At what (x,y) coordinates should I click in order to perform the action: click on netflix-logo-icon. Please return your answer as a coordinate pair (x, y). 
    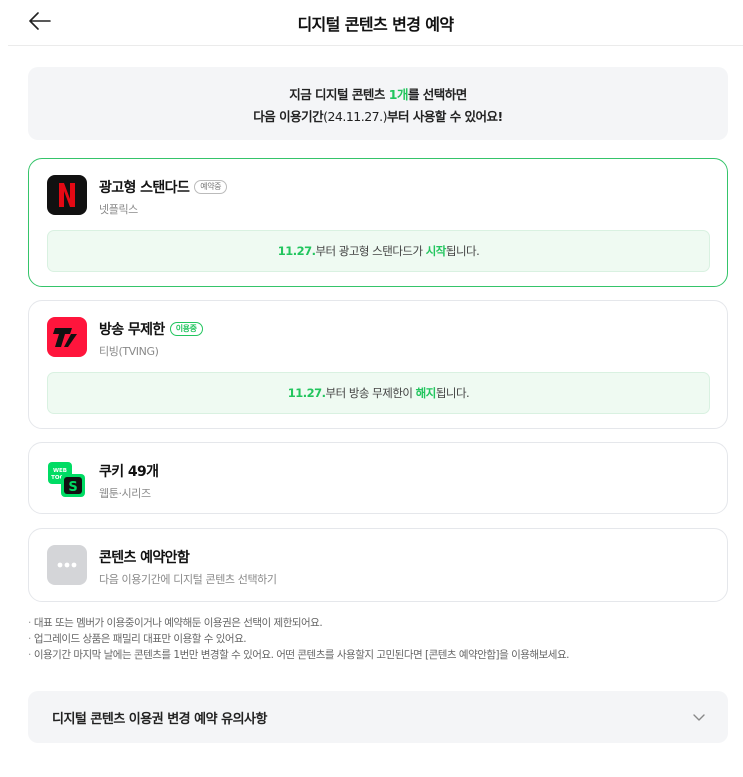
    Looking at the image, I should click on (67, 195).